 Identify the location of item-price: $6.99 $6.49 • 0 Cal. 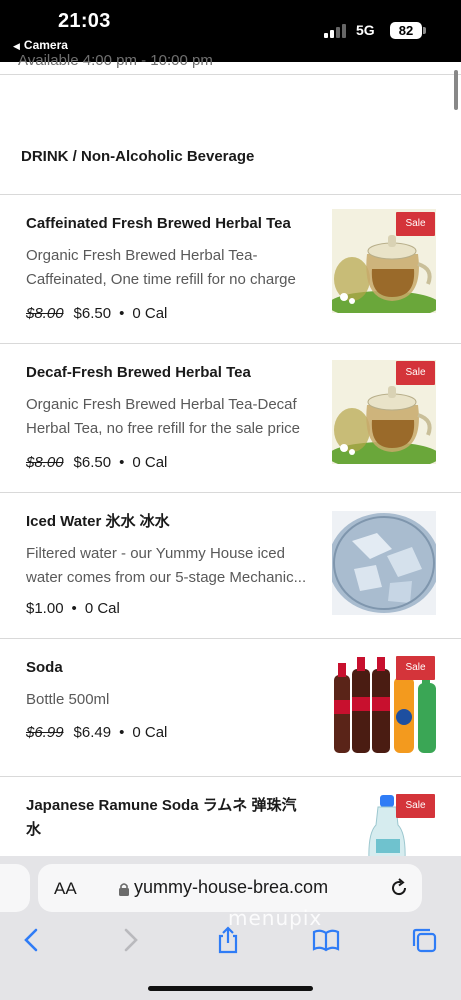
(97, 732).